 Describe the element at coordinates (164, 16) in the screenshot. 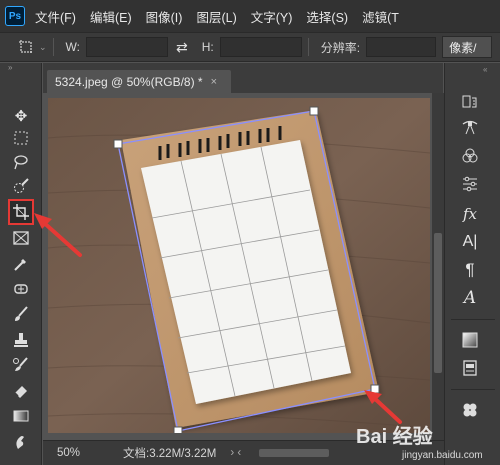

I see `menu-image: 图像(I)` at that location.